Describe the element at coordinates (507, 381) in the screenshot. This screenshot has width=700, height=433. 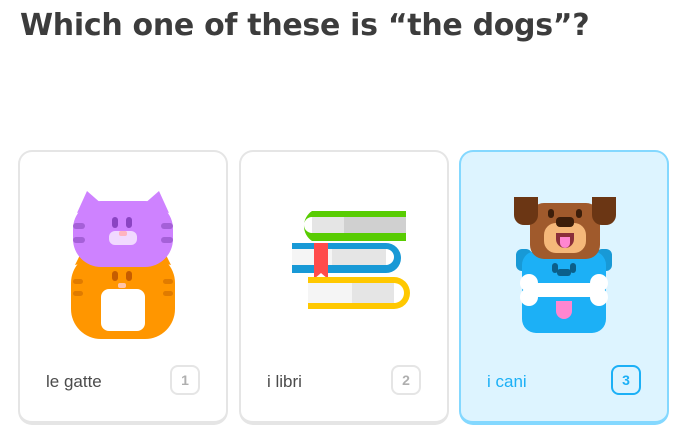
I see `option-label: i cani` at that location.